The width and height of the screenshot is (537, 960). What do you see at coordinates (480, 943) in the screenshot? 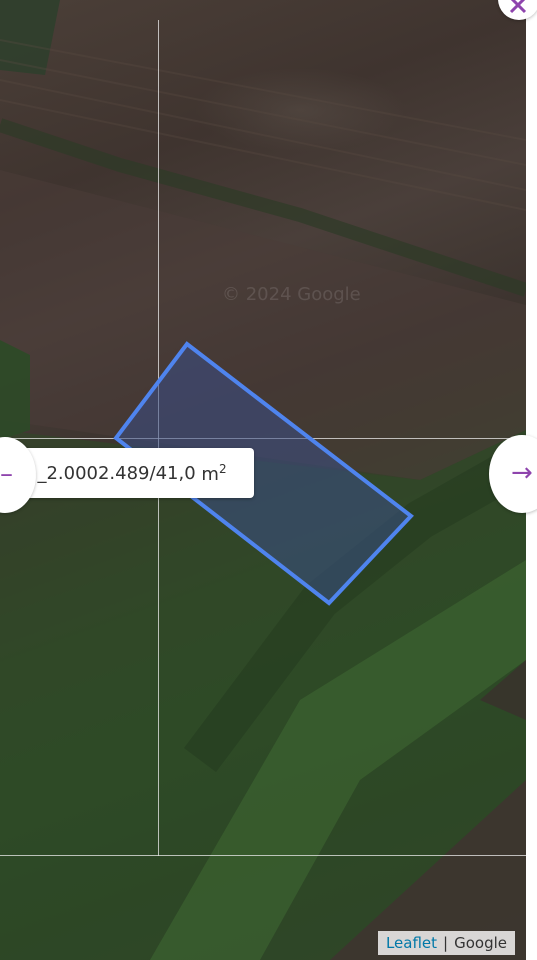
I see `google-attribution: Google` at bounding box center [480, 943].